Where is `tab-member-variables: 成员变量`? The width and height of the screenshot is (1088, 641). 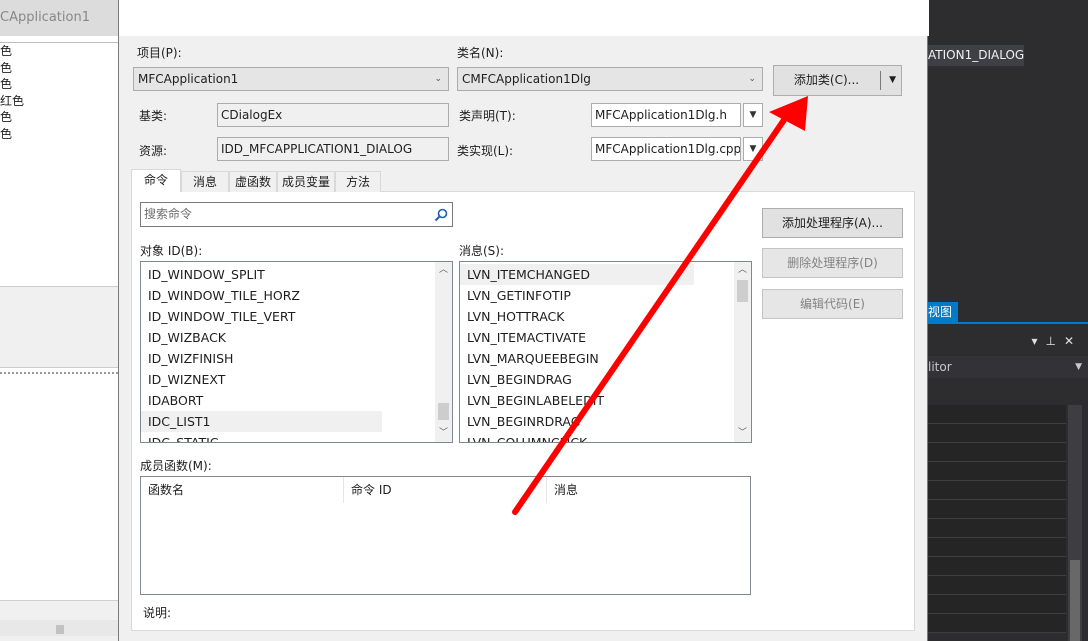 tab-member-variables: 成员变量 is located at coordinates (306, 181).